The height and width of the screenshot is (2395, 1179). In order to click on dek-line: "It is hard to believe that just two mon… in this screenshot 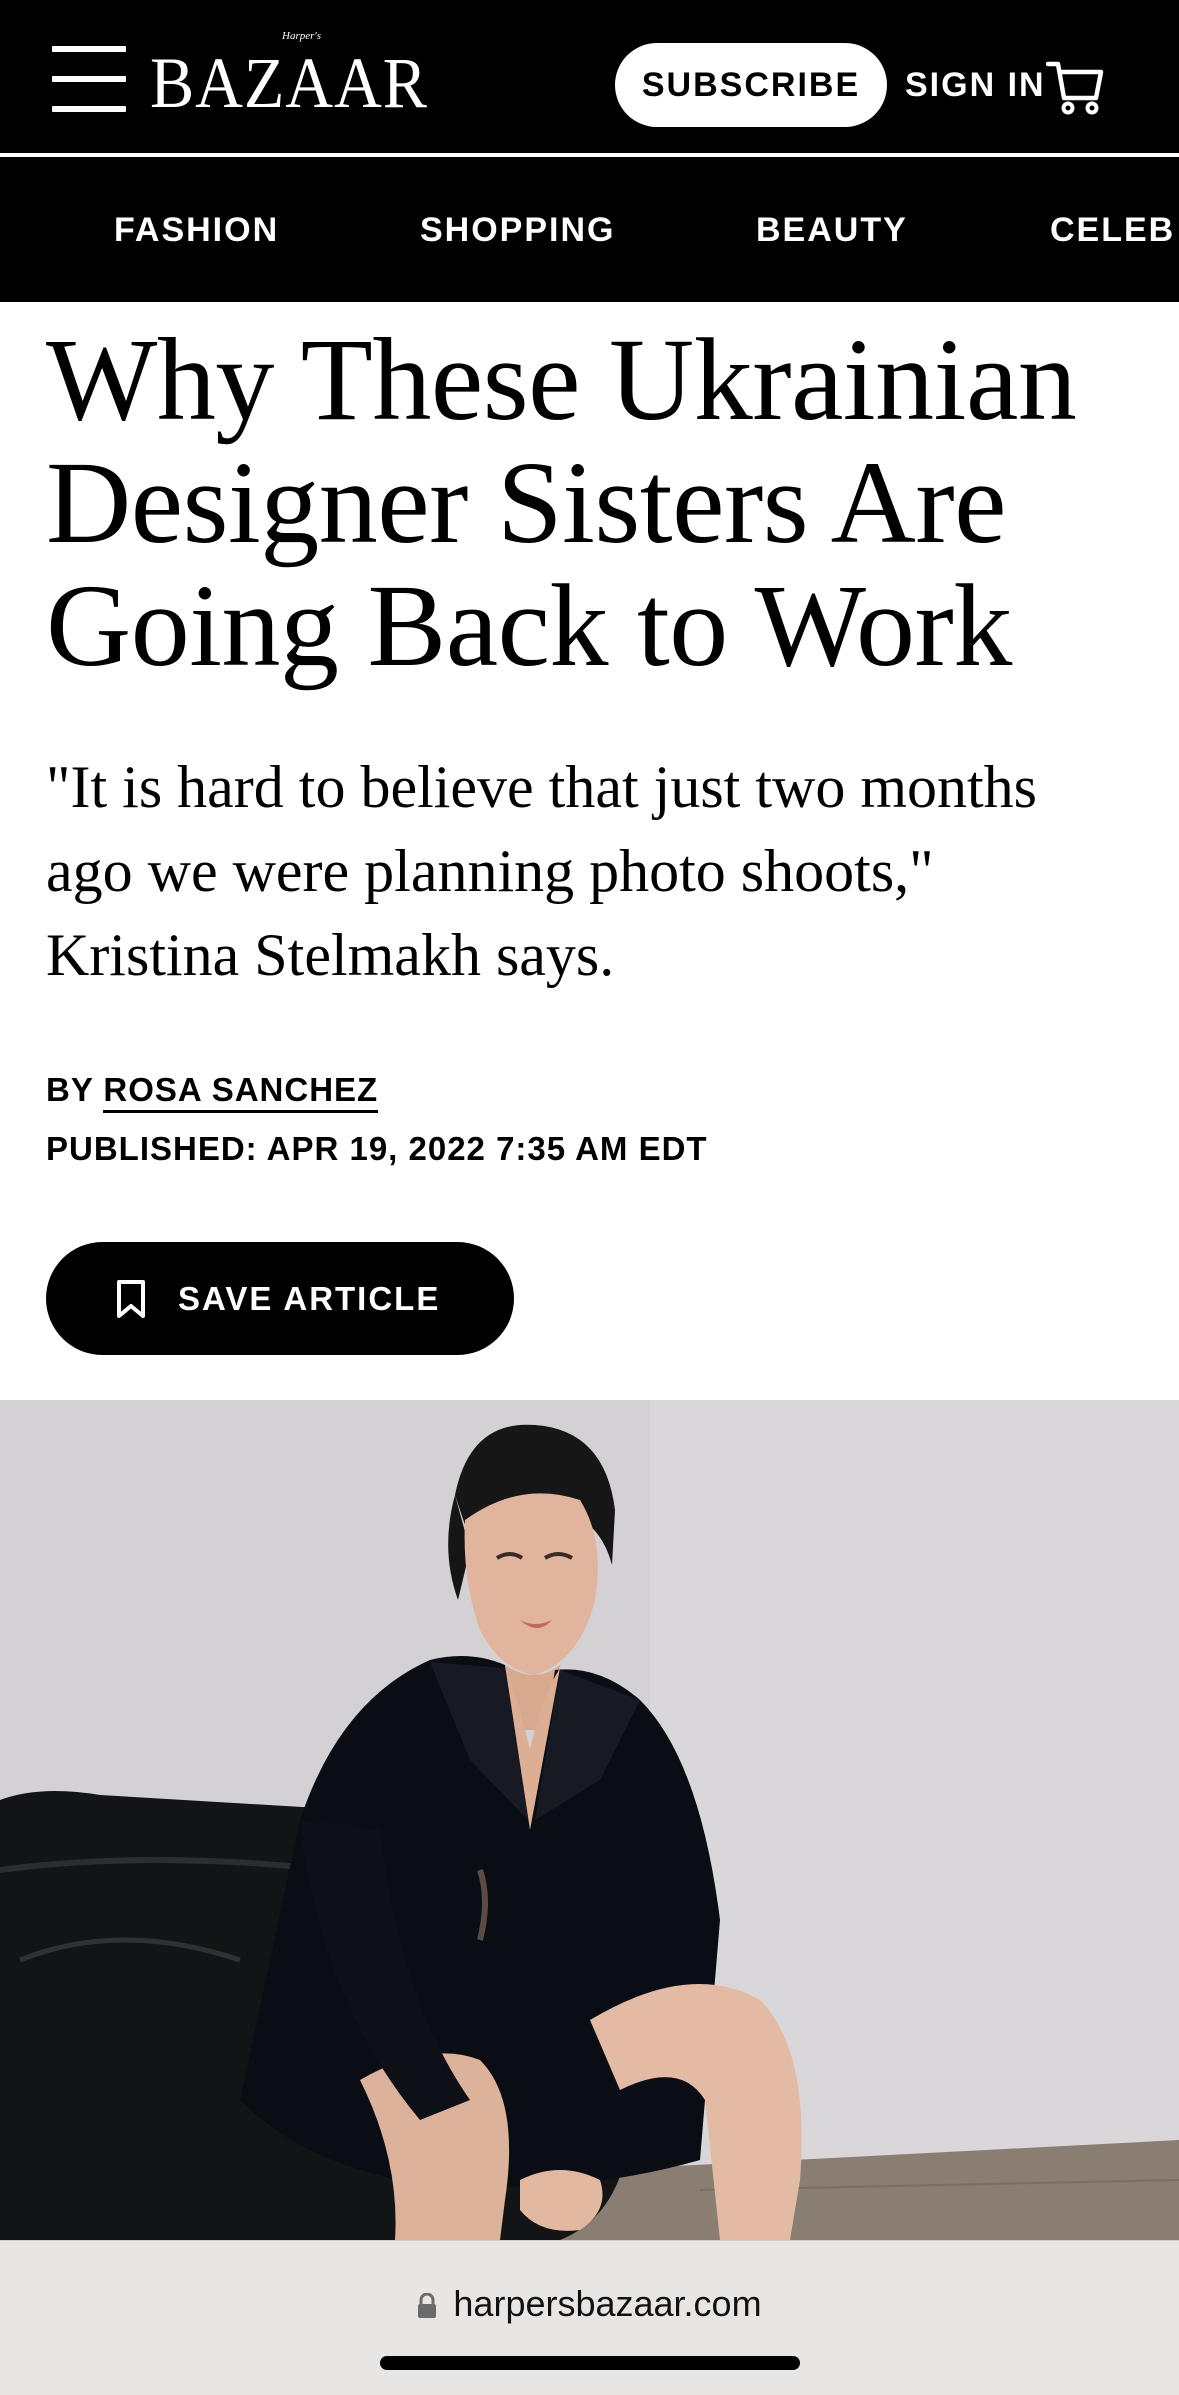, I will do `click(542, 787)`.